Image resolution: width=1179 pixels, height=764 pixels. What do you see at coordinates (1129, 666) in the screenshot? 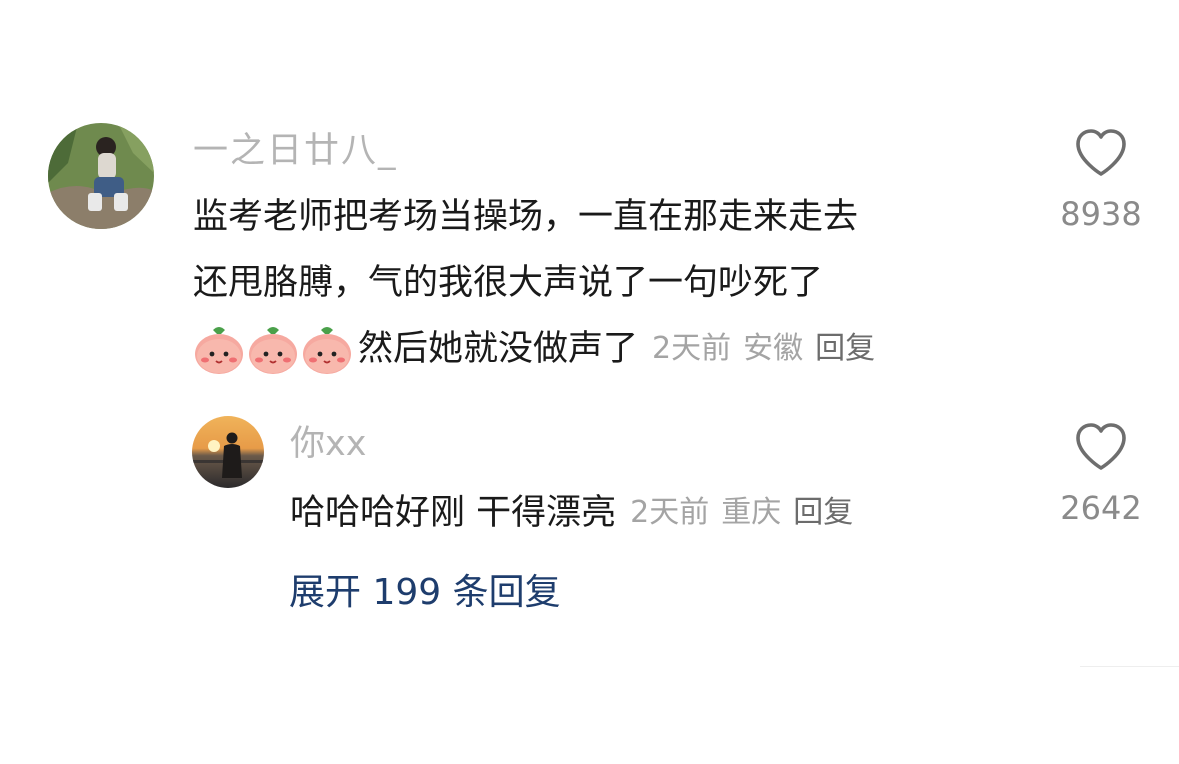
I see `divider` at bounding box center [1129, 666].